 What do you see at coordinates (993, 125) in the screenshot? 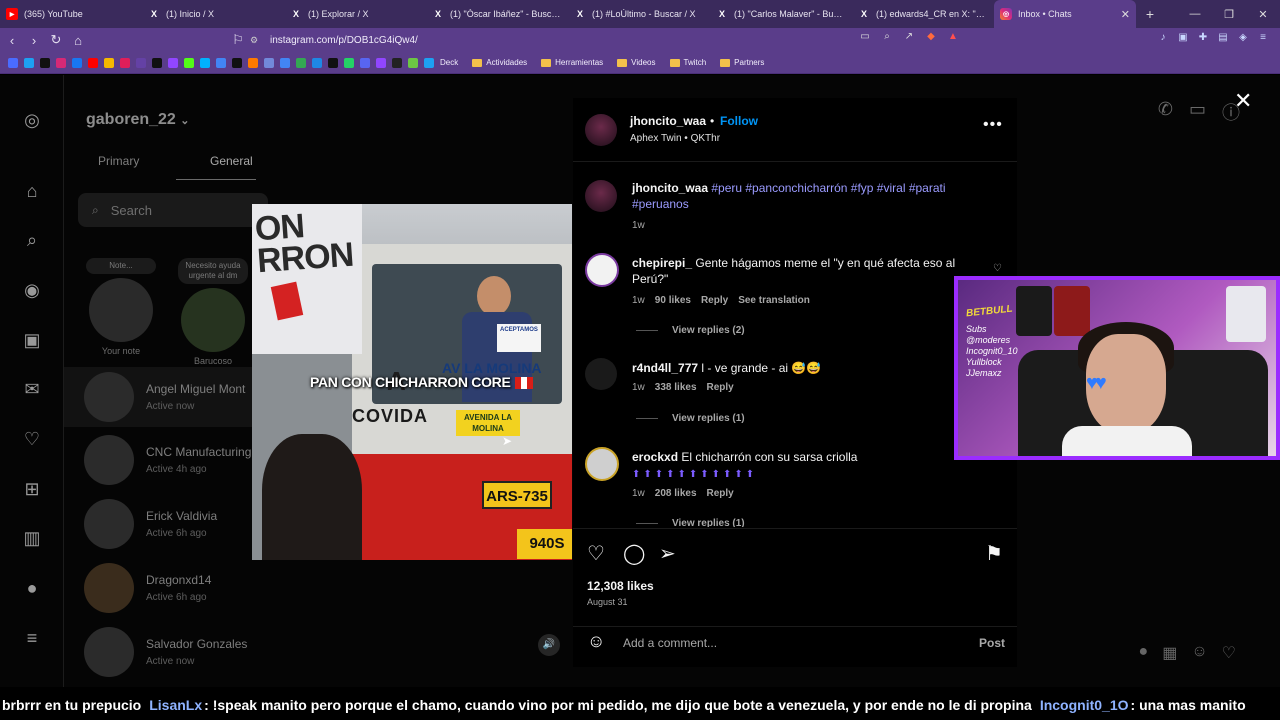
I see `more-options-icon: •••` at bounding box center [993, 125].